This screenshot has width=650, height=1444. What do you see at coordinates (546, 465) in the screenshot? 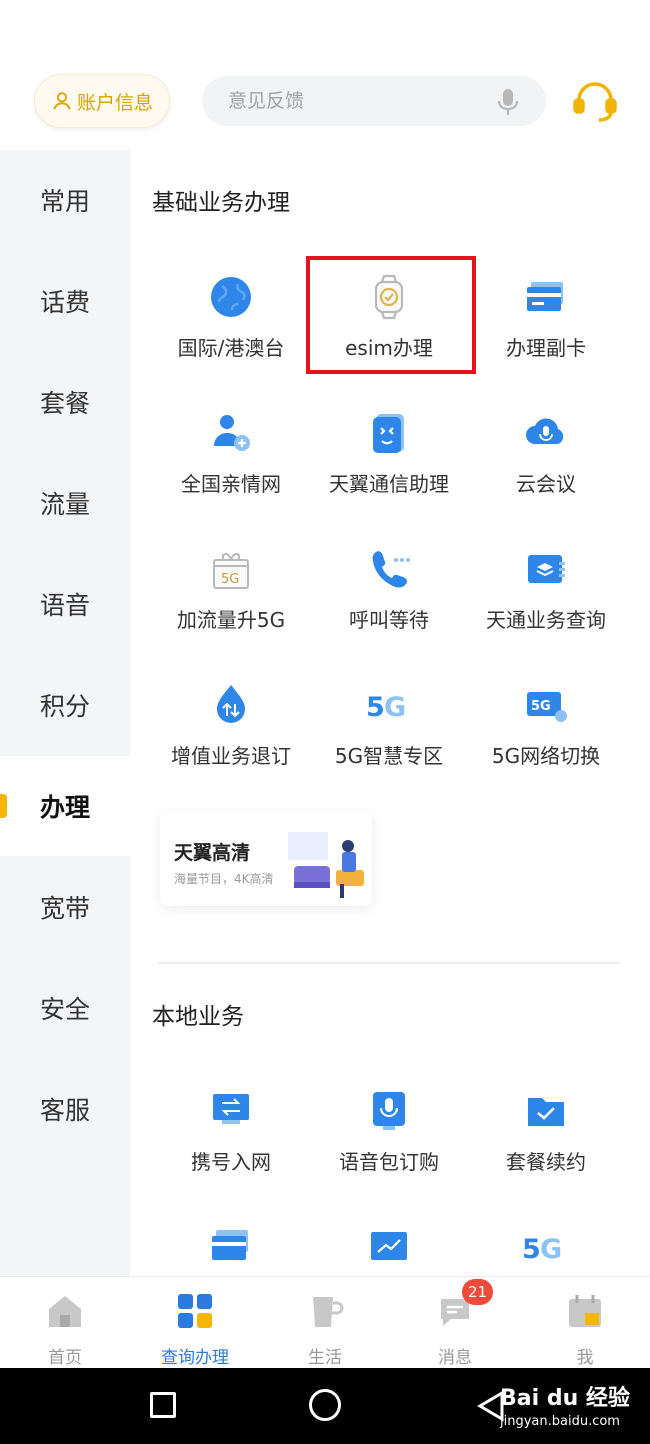
I see `service-cloud-meeting: 云会议` at bounding box center [546, 465].